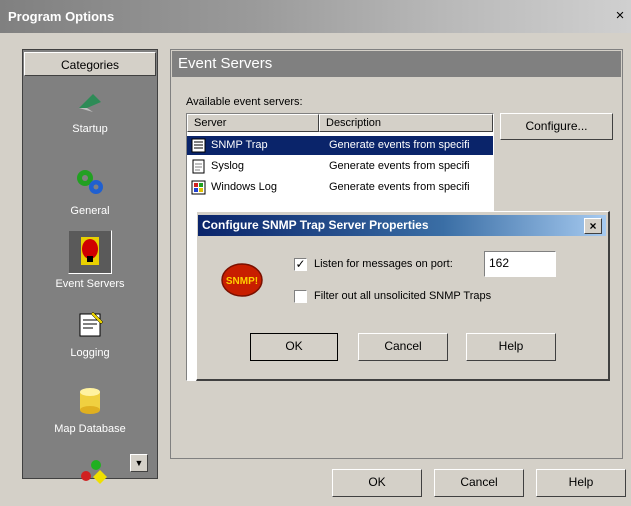  Describe the element at coordinates (403, 347) in the screenshot. I see `dialog-cancel-button: Cancel` at that location.